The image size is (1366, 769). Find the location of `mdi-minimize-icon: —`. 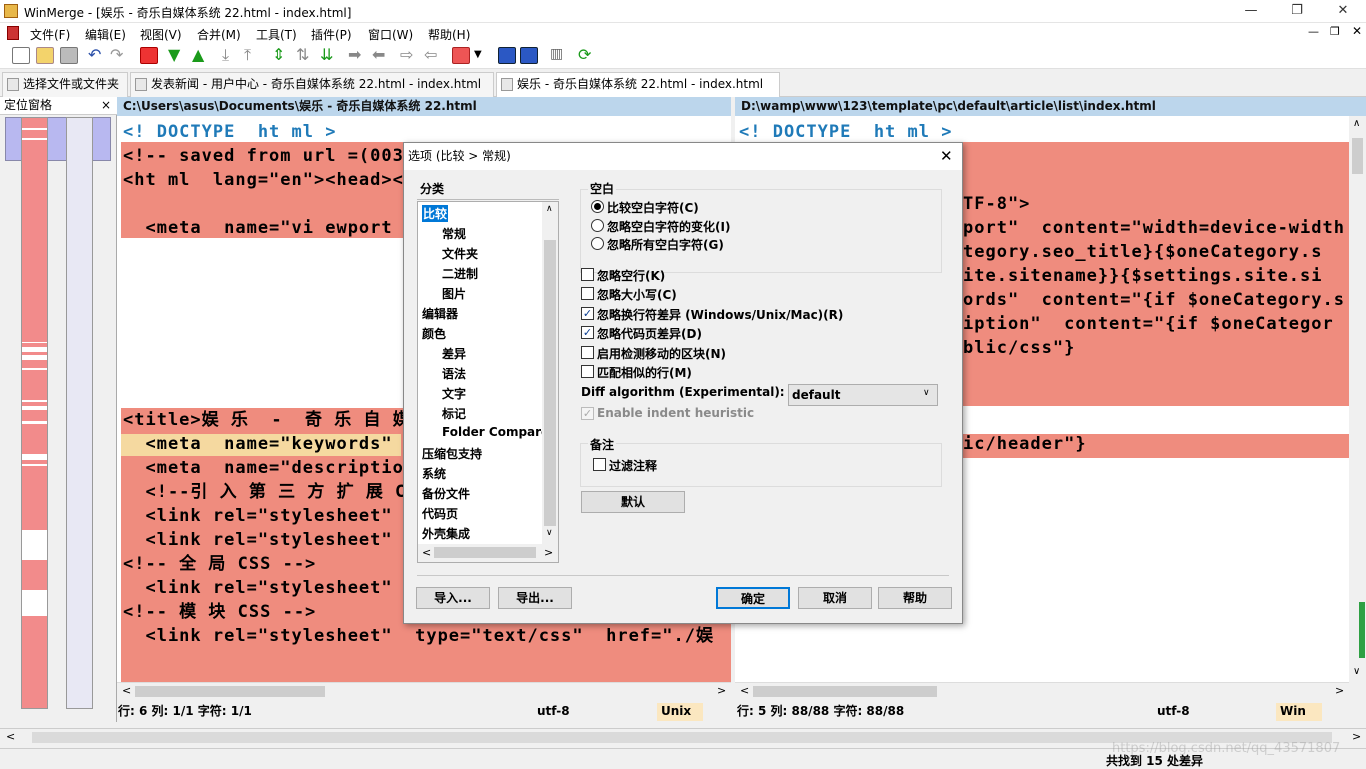

mdi-minimize-icon: — is located at coordinates (1313, 31).